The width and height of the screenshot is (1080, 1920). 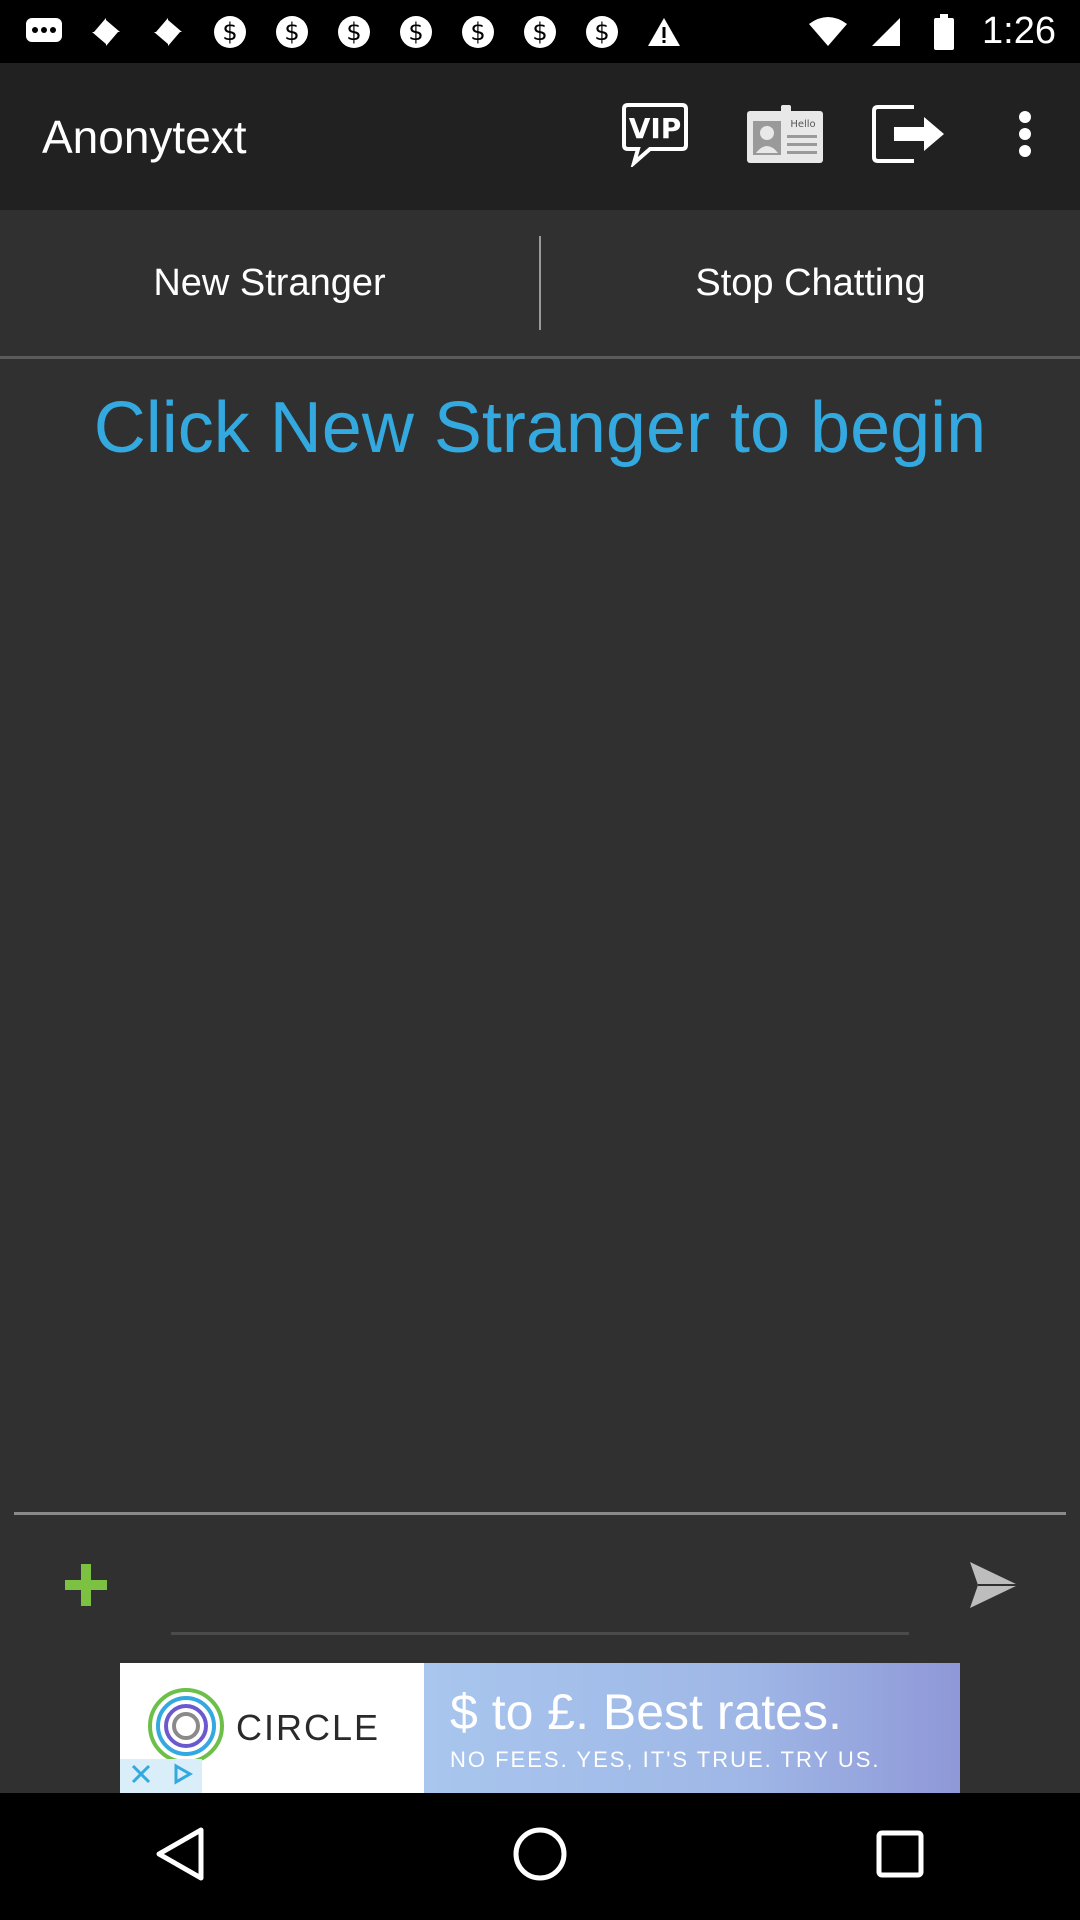 I want to click on back-icon, so click(x=180, y=1856).